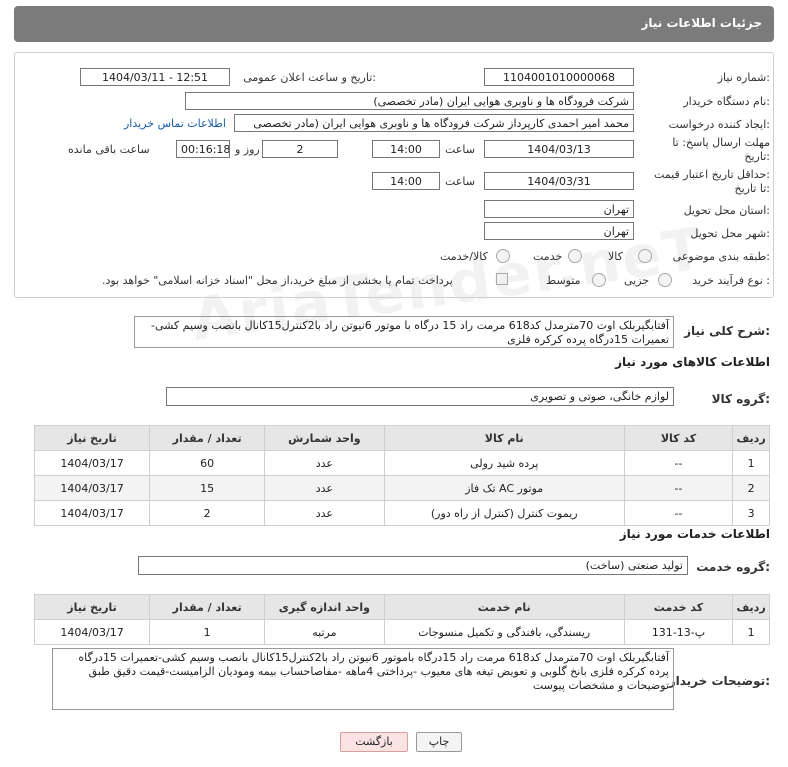  I want to click on buyer-notes-label: توضیحات خریدار:, so click(719, 681).